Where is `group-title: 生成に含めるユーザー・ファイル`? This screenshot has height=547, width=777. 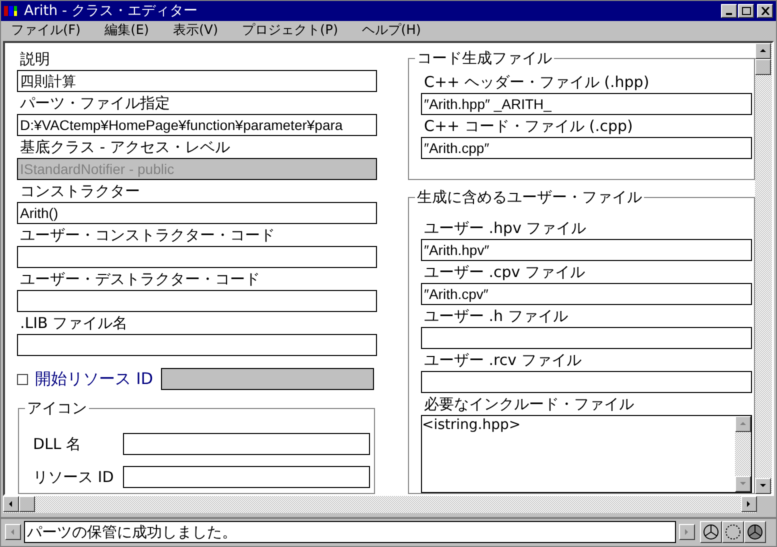 group-title: 生成に含めるユーザー・ファイル is located at coordinates (529, 197).